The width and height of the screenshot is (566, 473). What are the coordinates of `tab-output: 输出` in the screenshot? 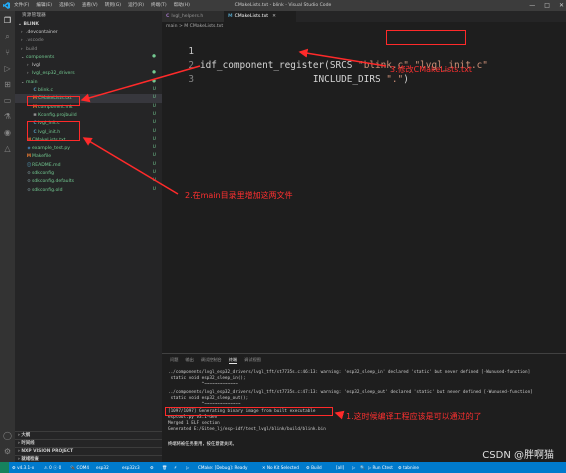 It's located at (189, 360).